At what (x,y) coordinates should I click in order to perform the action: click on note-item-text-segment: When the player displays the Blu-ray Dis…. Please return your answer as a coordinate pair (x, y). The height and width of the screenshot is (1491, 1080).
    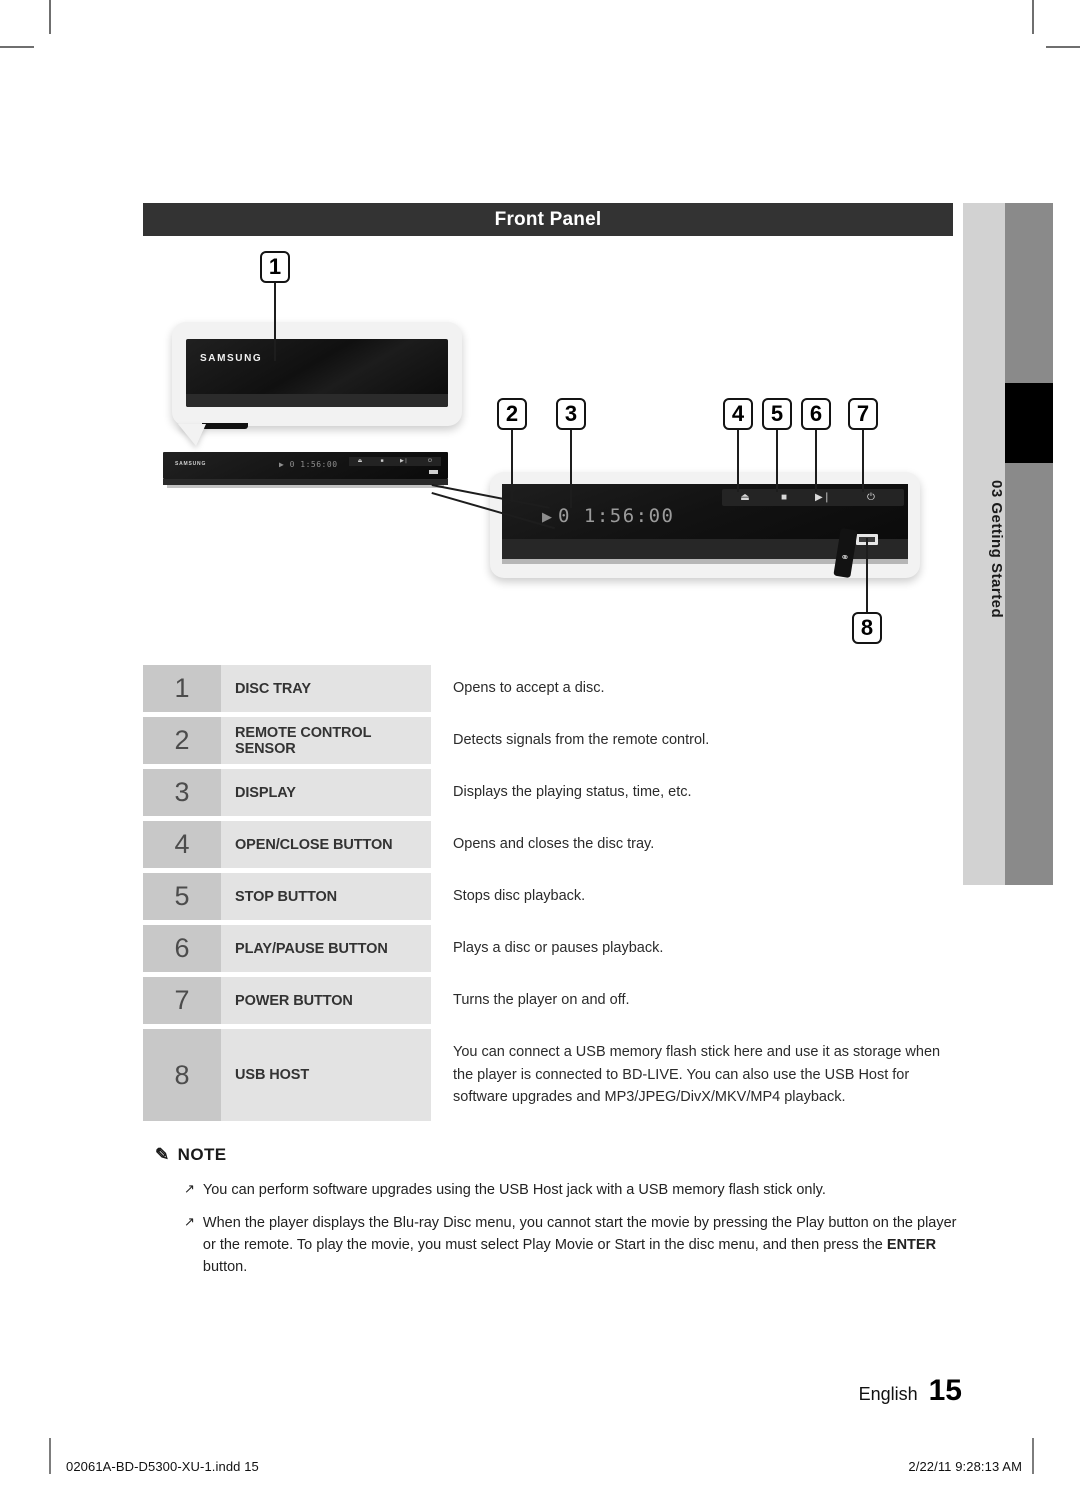
    Looking at the image, I should click on (579, 1234).